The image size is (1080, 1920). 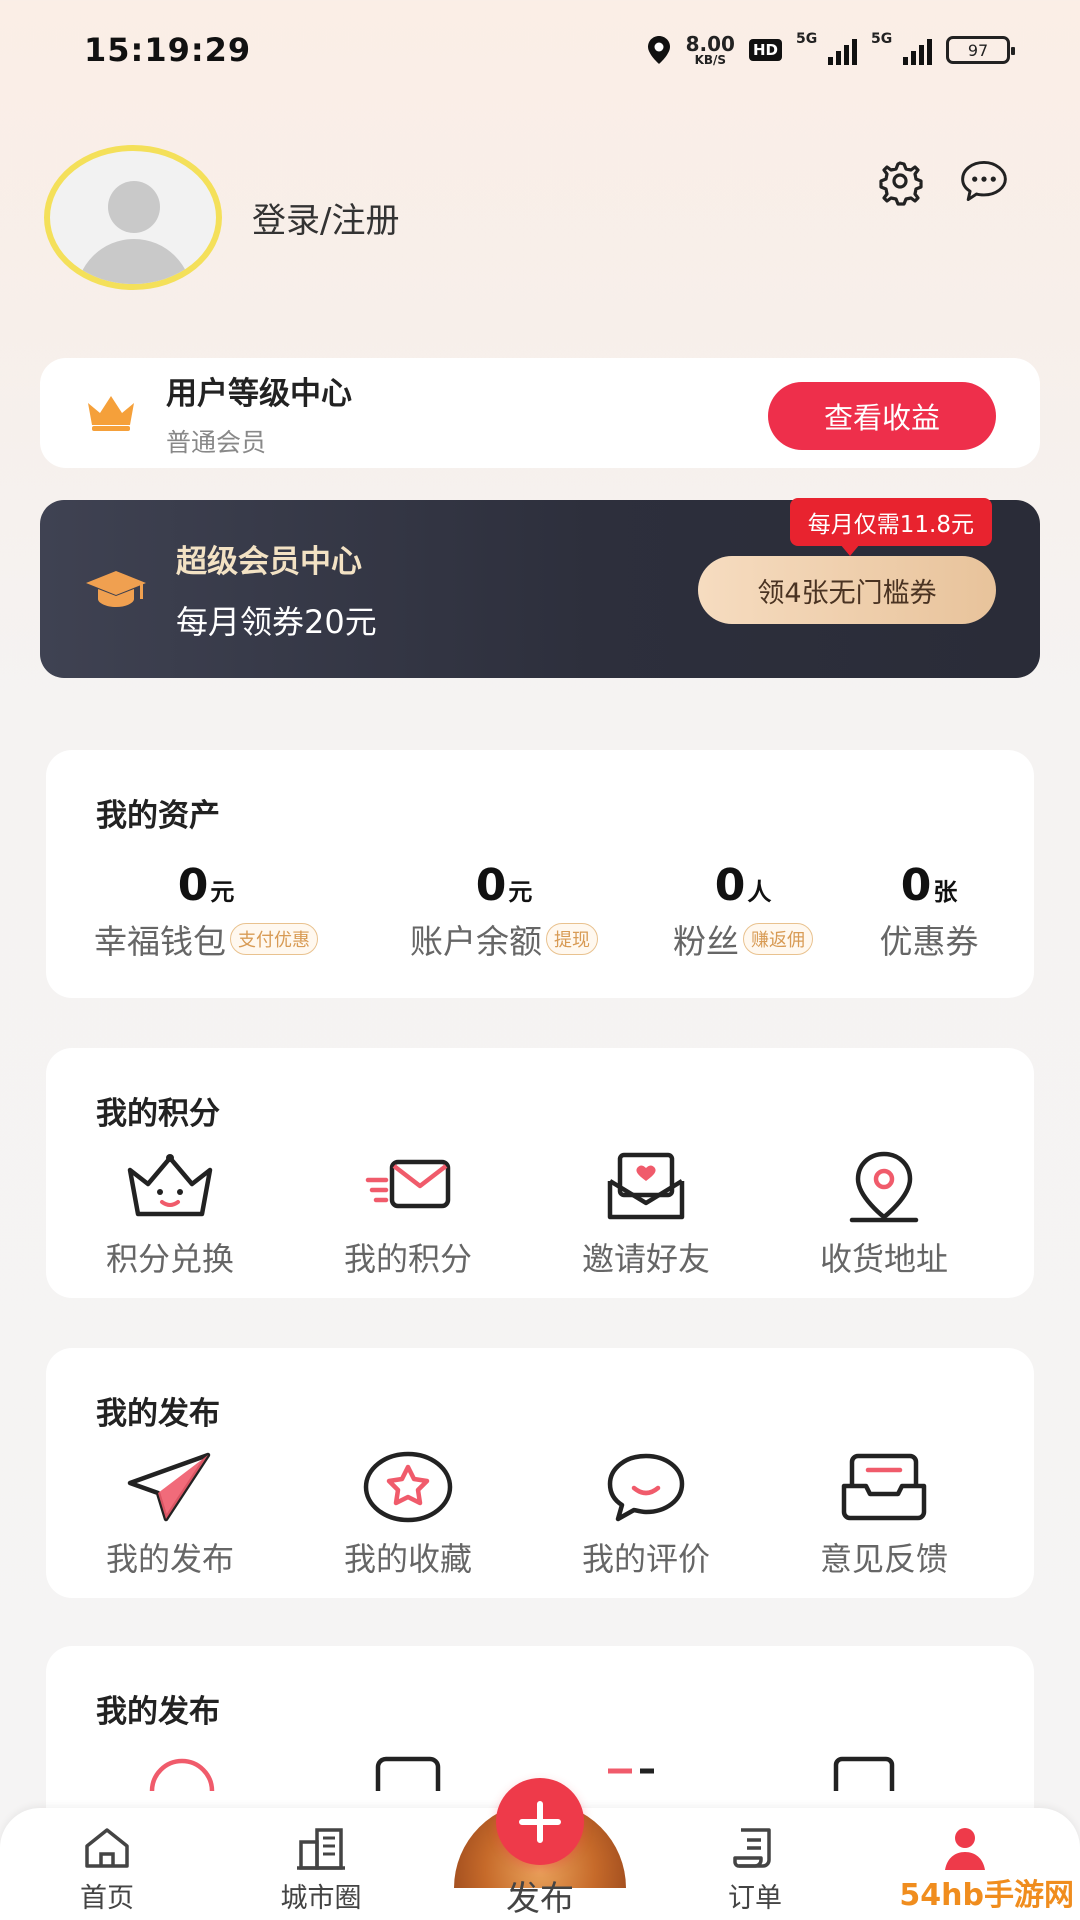 What do you see at coordinates (107, 1898) in the screenshot?
I see `nav-home-label: 首页` at bounding box center [107, 1898].